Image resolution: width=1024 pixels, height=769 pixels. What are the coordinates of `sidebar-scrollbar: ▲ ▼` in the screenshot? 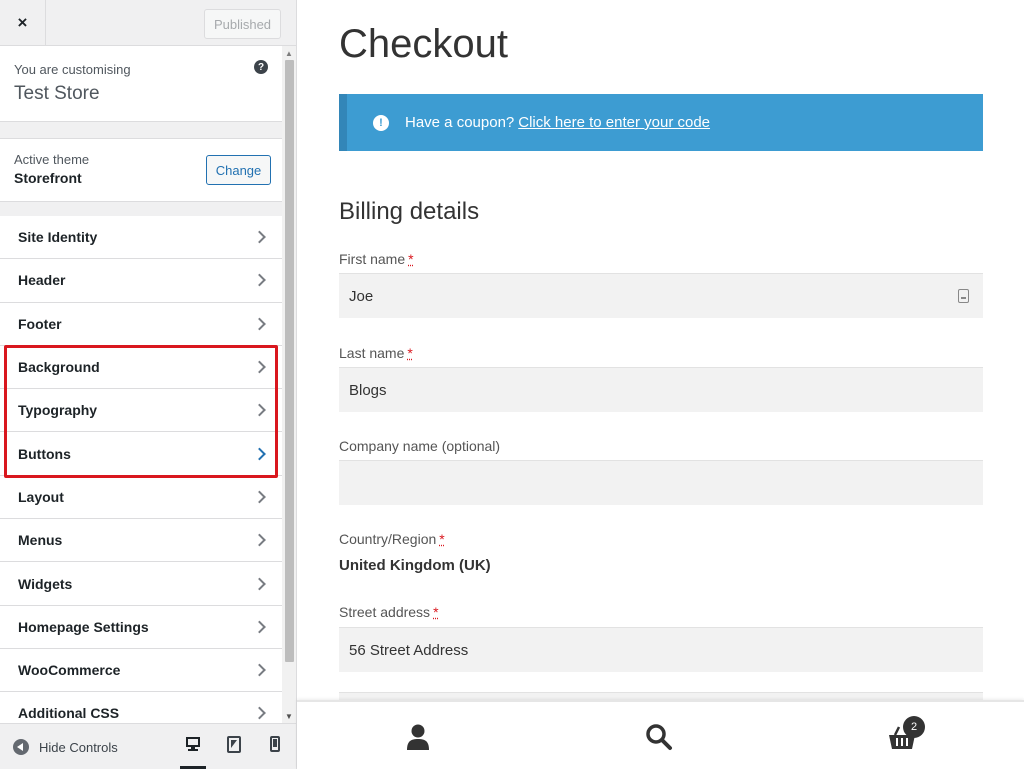 It's located at (289, 384).